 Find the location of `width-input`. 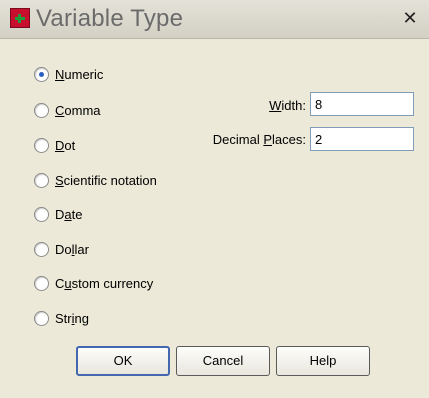

width-input is located at coordinates (362, 104).